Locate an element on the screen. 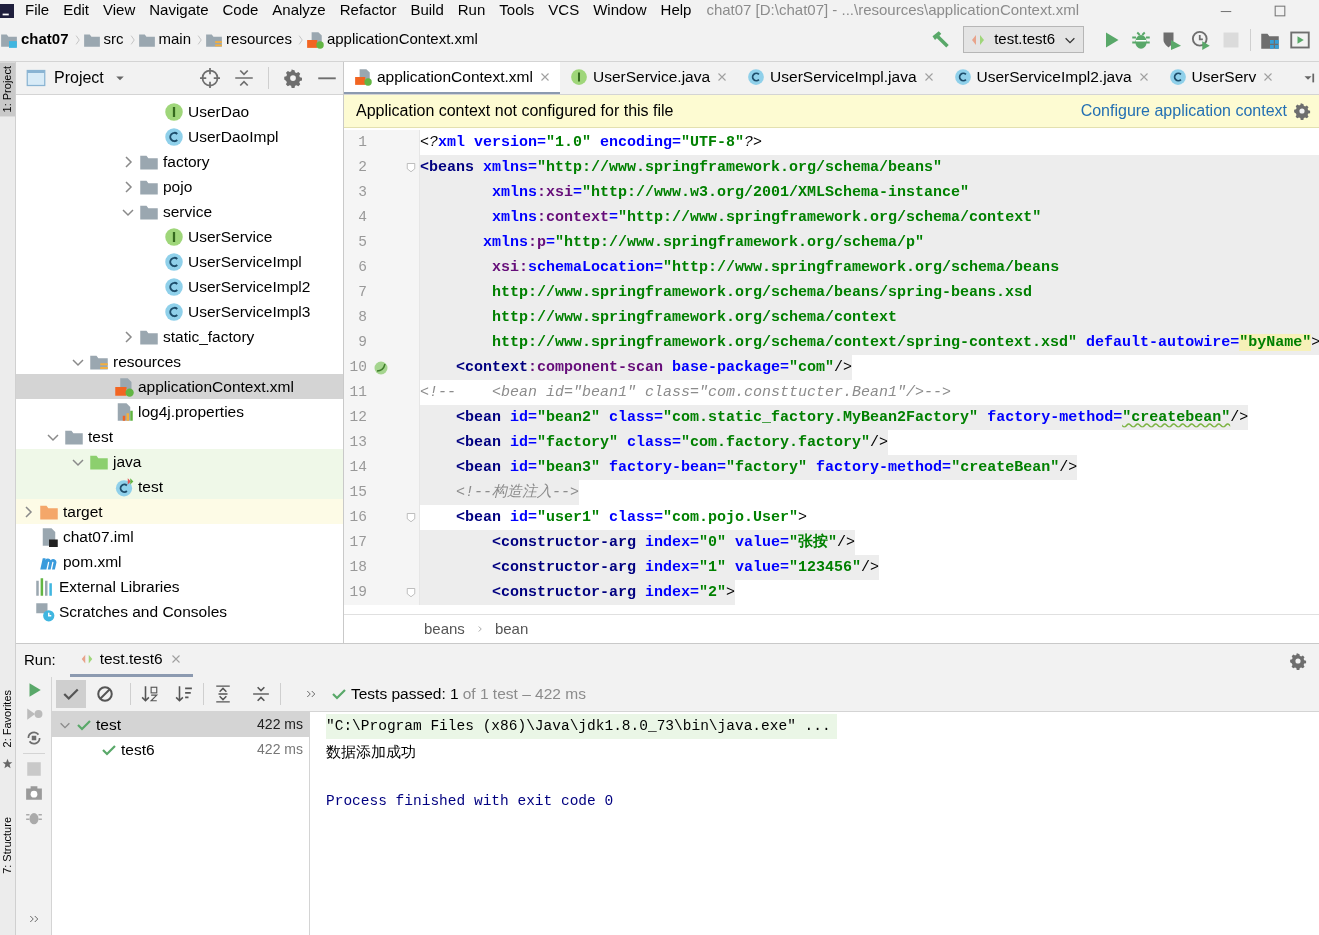 This screenshot has width=1319, height=935. breadcrumb-item: src is located at coordinates (105, 39).